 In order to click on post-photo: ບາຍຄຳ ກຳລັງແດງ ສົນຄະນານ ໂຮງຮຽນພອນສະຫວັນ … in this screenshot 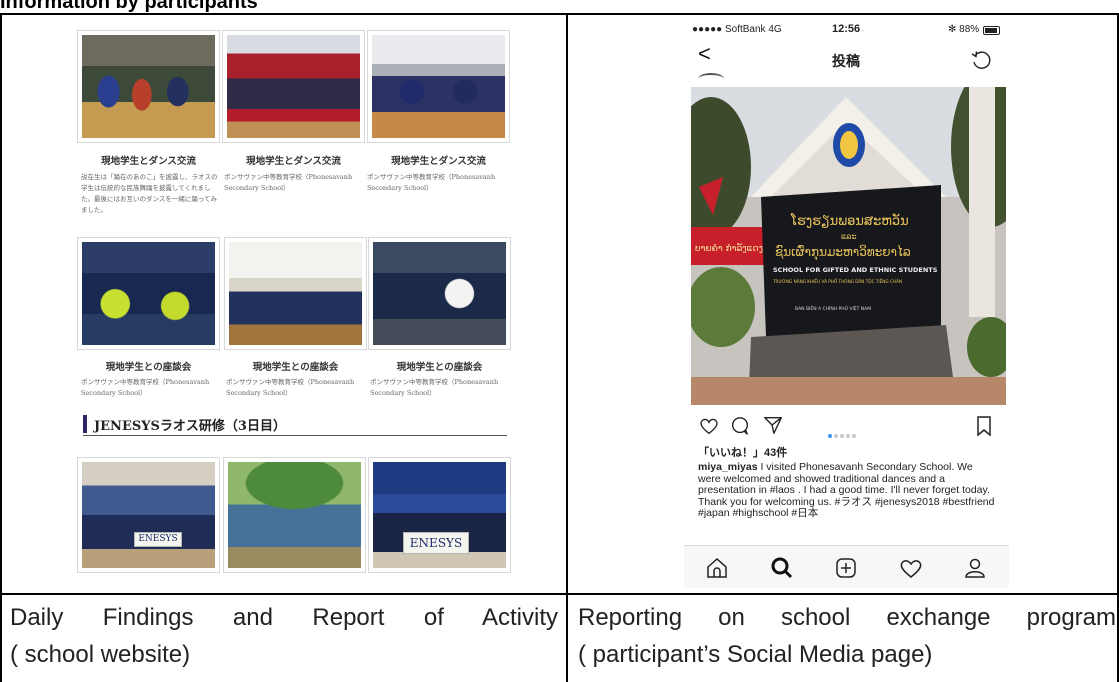, I will do `click(848, 246)`.